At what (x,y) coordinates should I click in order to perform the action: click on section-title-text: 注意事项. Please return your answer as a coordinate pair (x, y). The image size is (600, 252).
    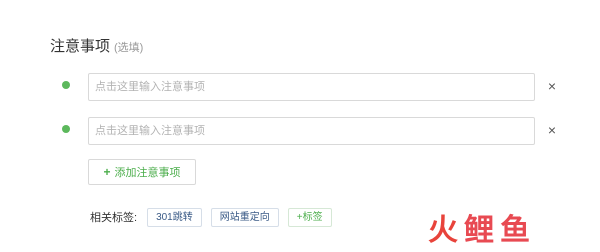
    Looking at the image, I should click on (80, 46).